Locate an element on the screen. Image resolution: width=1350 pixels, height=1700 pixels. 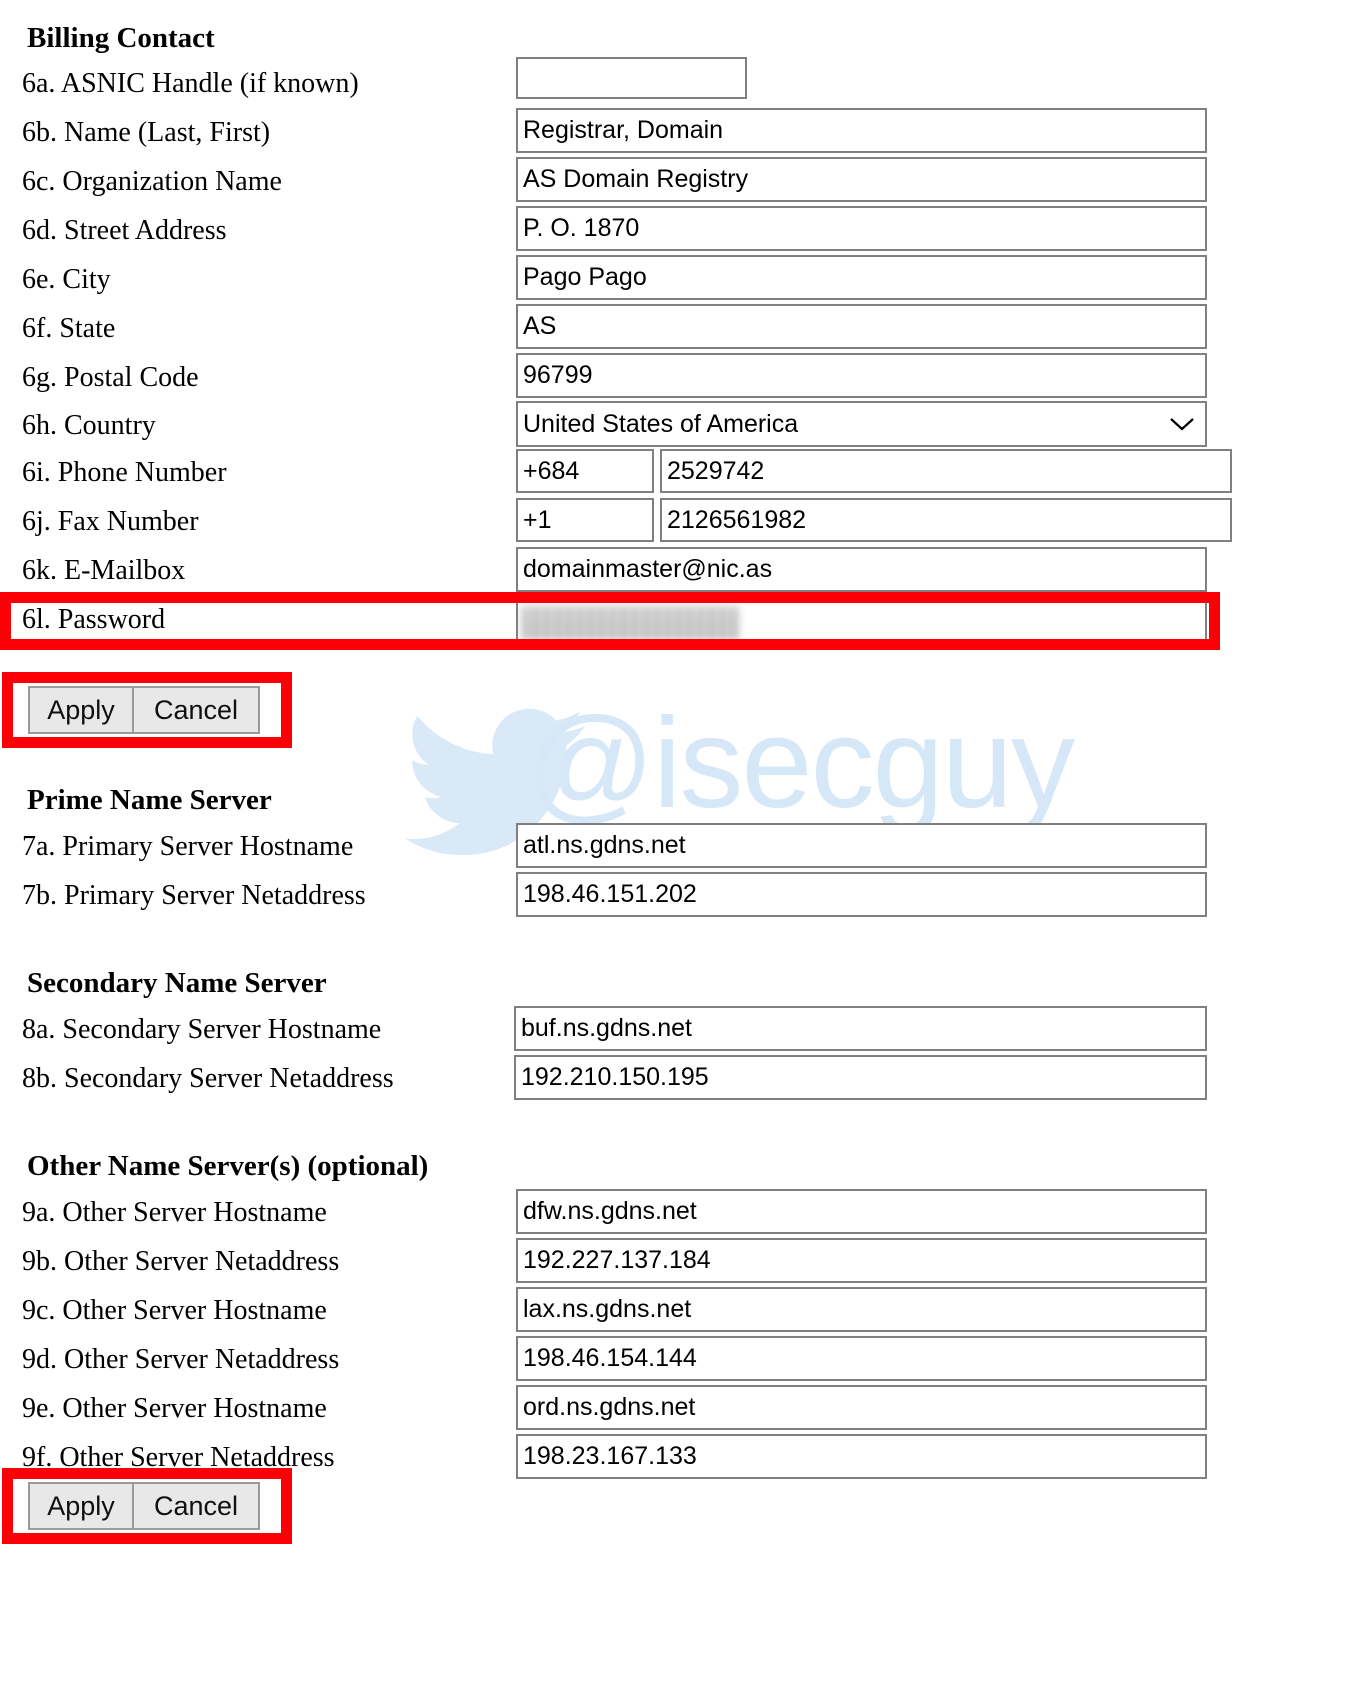
name-input: Registrar, Domain is located at coordinates (861, 130).